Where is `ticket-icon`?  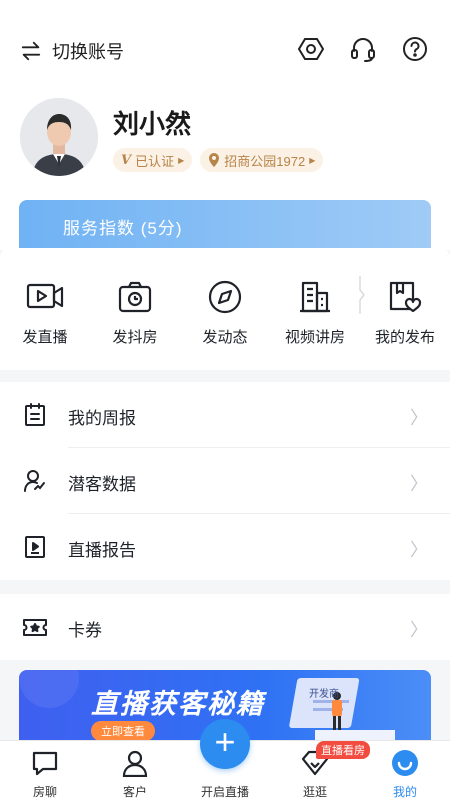
ticket-icon is located at coordinates (35, 627).